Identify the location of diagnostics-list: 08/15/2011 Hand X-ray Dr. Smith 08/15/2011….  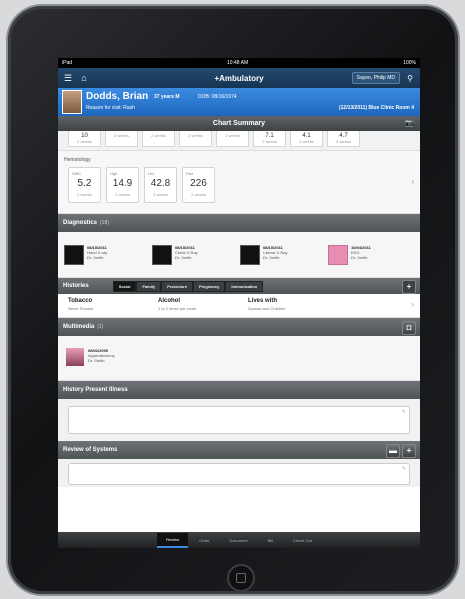
(239, 255).